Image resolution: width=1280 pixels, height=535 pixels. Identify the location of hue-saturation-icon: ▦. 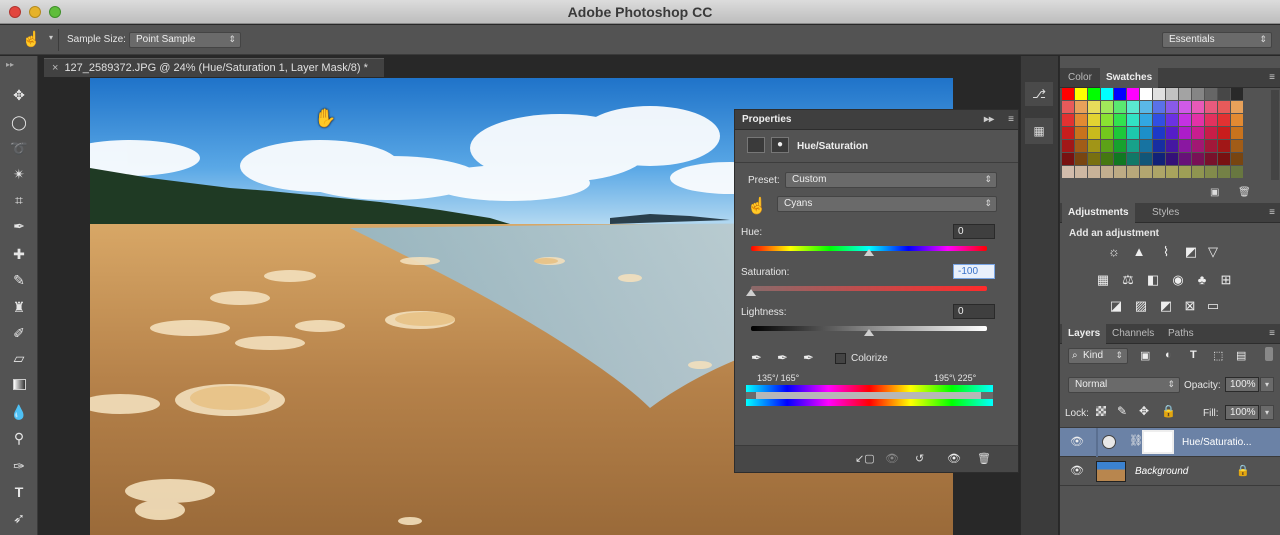
(1103, 280).